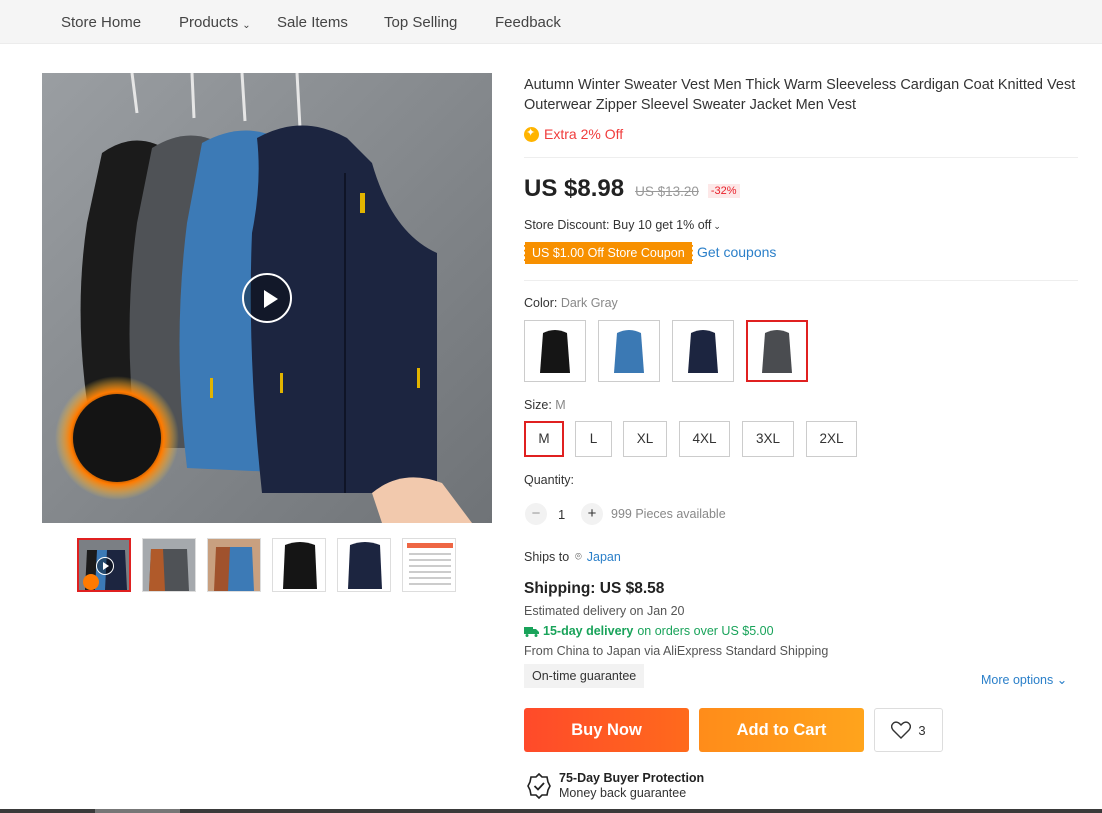  Describe the element at coordinates (1017, 680) in the screenshot. I see `more-options-label: More options` at that location.